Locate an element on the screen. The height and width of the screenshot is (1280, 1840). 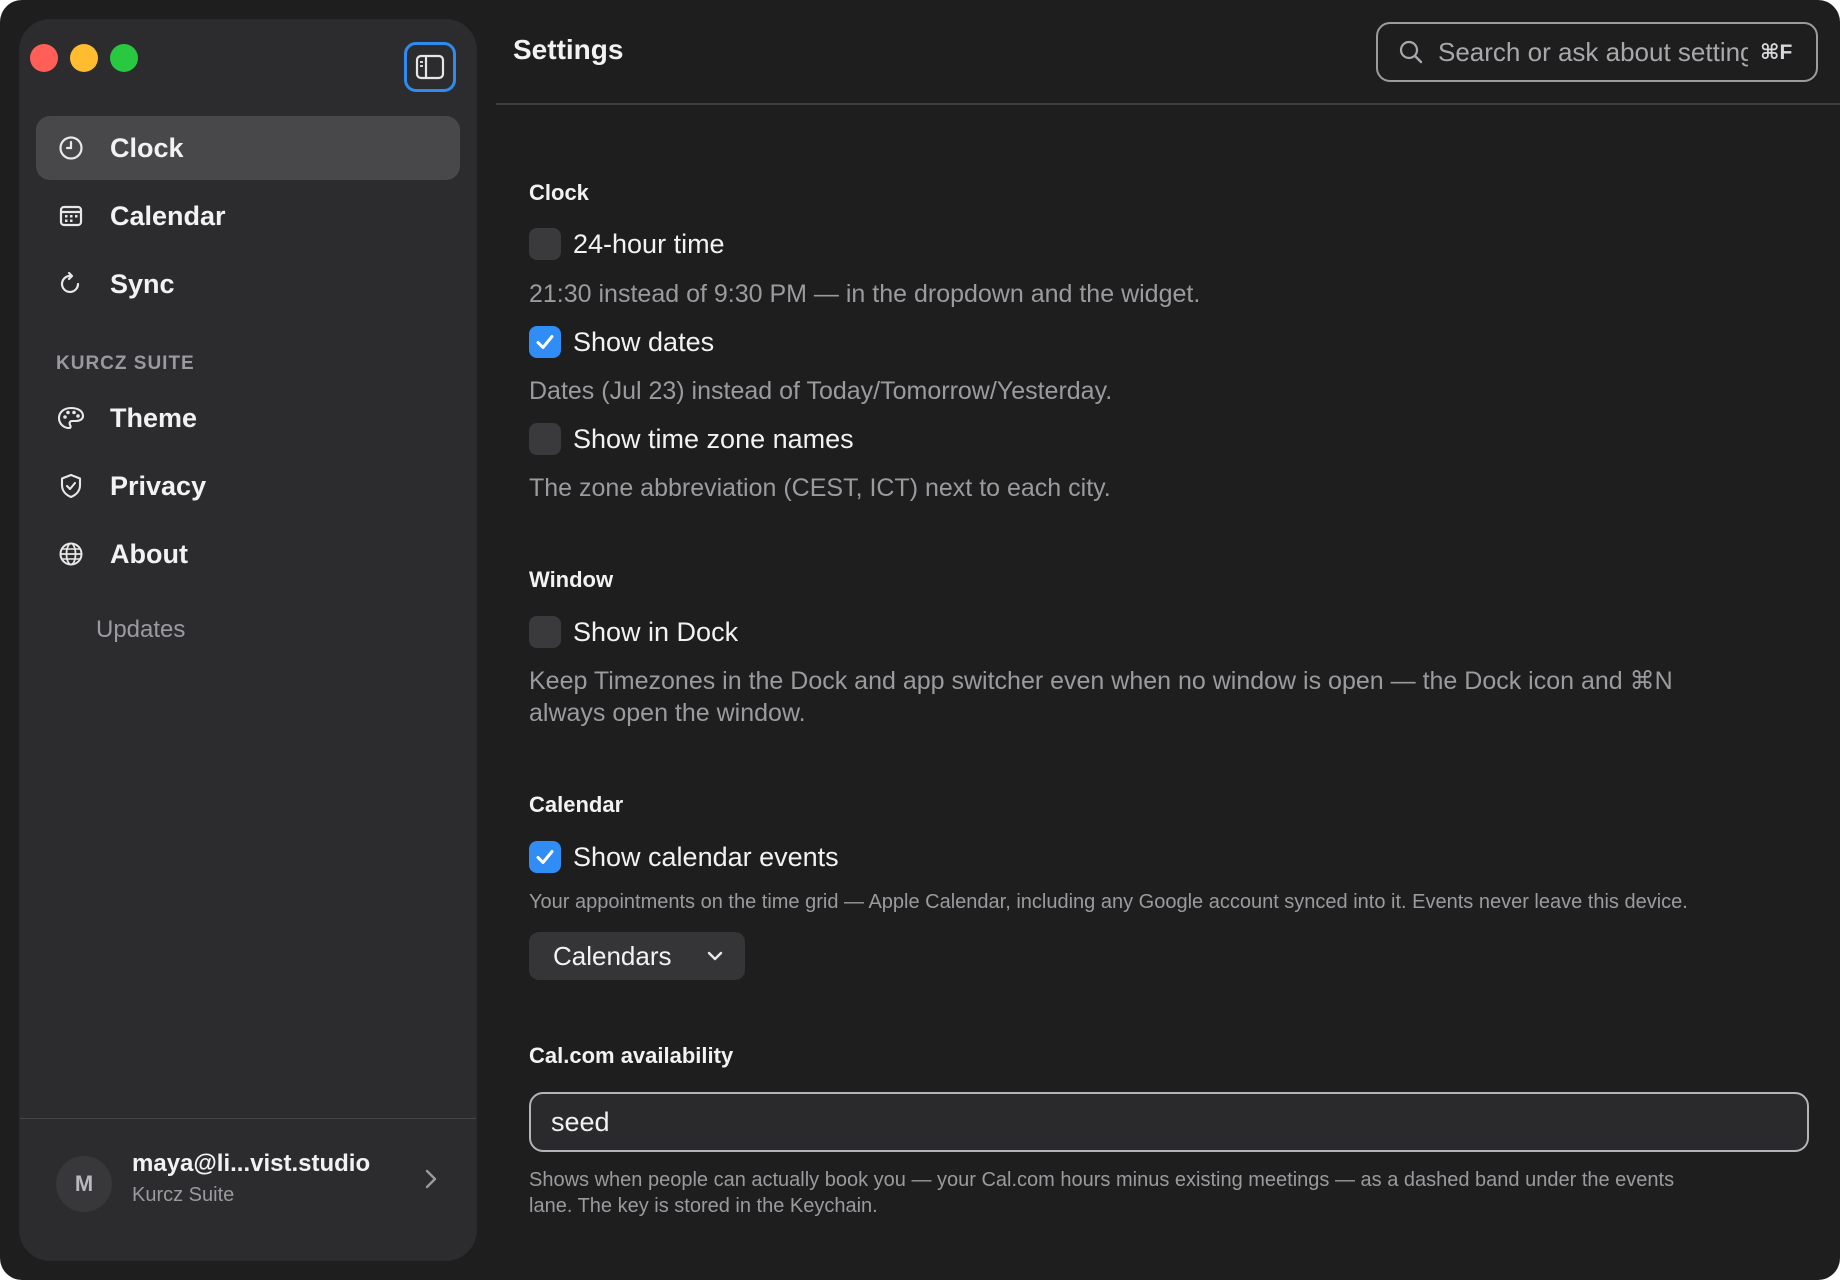
chevron-right-icon is located at coordinates (431, 1181).